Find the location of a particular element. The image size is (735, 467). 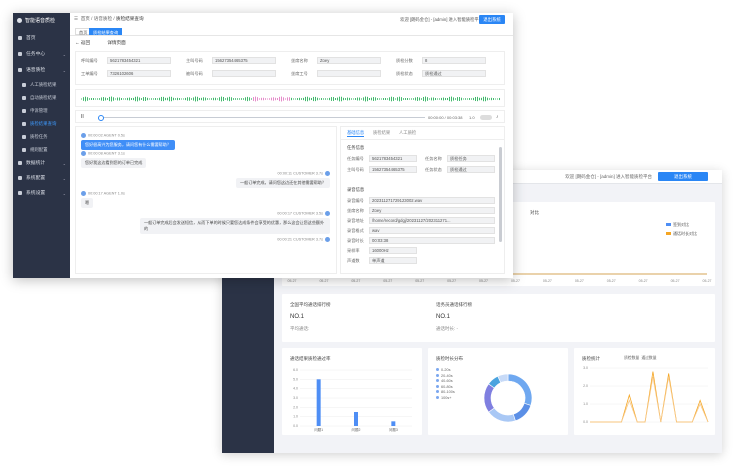

avg-call-rank-card: 全国平均通话排行榜 NO.1 平均通话: is located at coordinates (357, 318).